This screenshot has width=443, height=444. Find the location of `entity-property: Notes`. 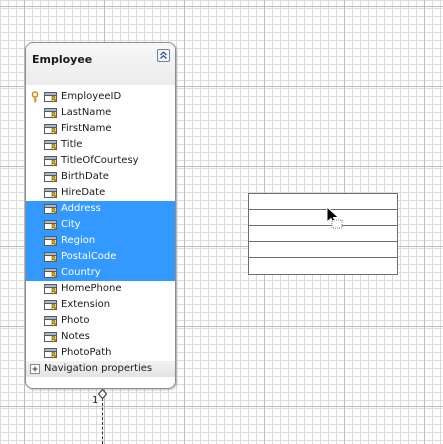

entity-property: Notes is located at coordinates (100, 337).